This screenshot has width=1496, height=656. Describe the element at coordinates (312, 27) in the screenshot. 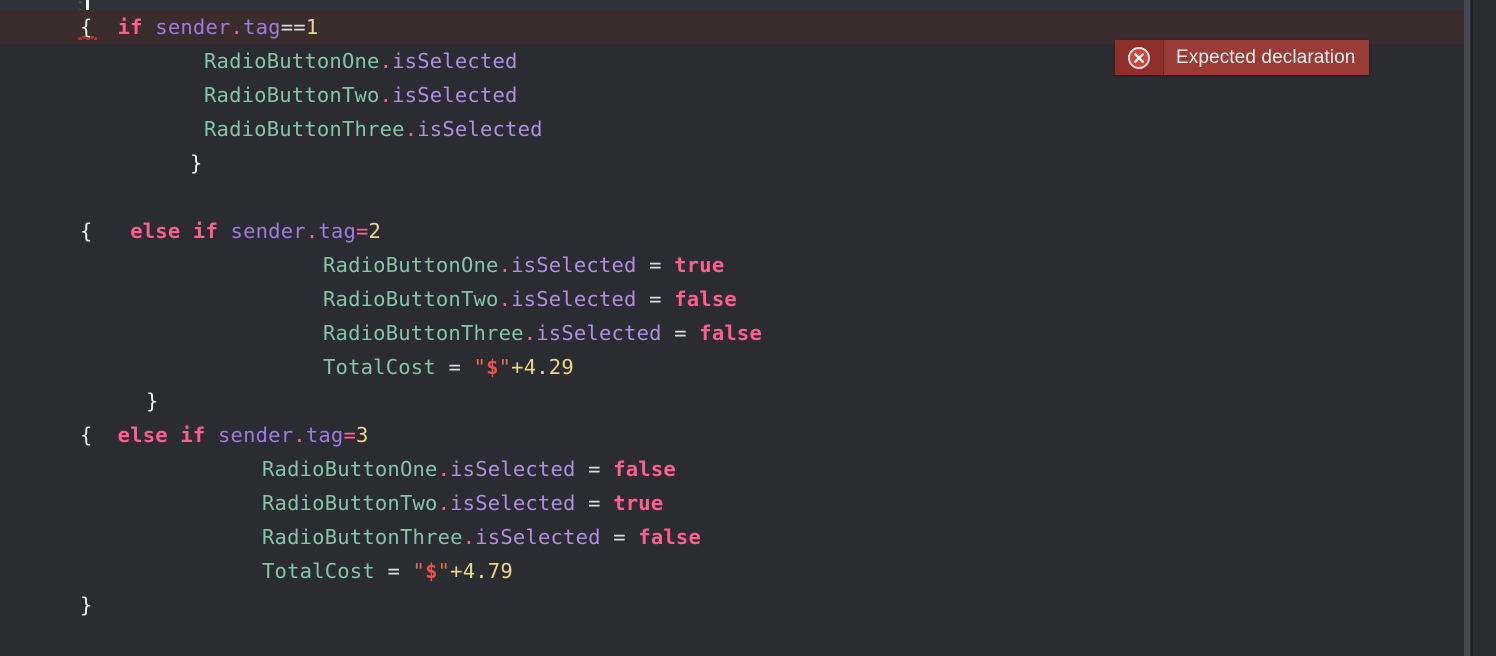

I see `code-token: 1` at that location.